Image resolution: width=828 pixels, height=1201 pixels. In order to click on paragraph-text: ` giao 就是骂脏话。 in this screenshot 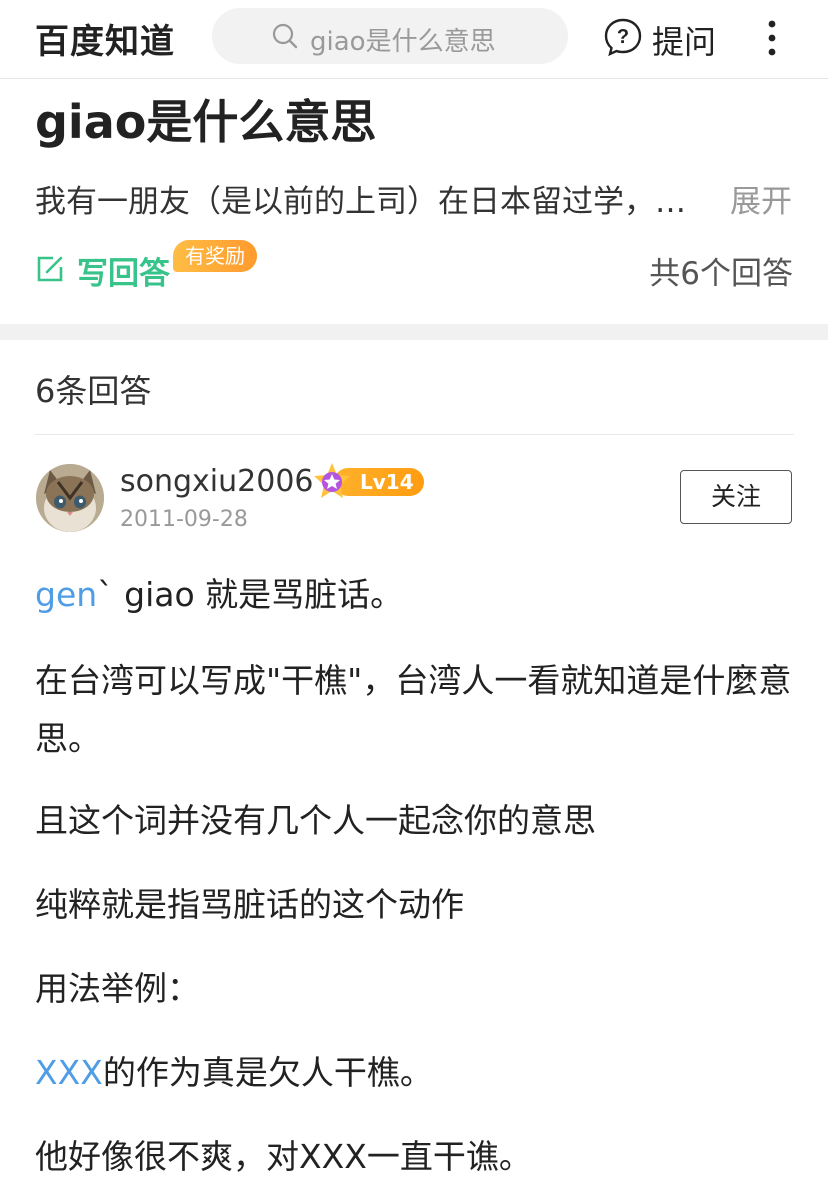, I will do `click(250, 594)`.